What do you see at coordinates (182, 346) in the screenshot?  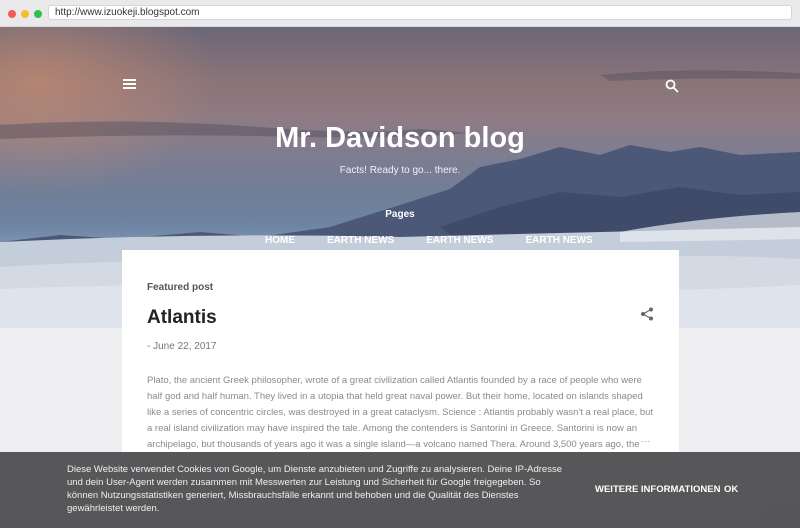 I see `post-date: - June 22, 2017` at bounding box center [182, 346].